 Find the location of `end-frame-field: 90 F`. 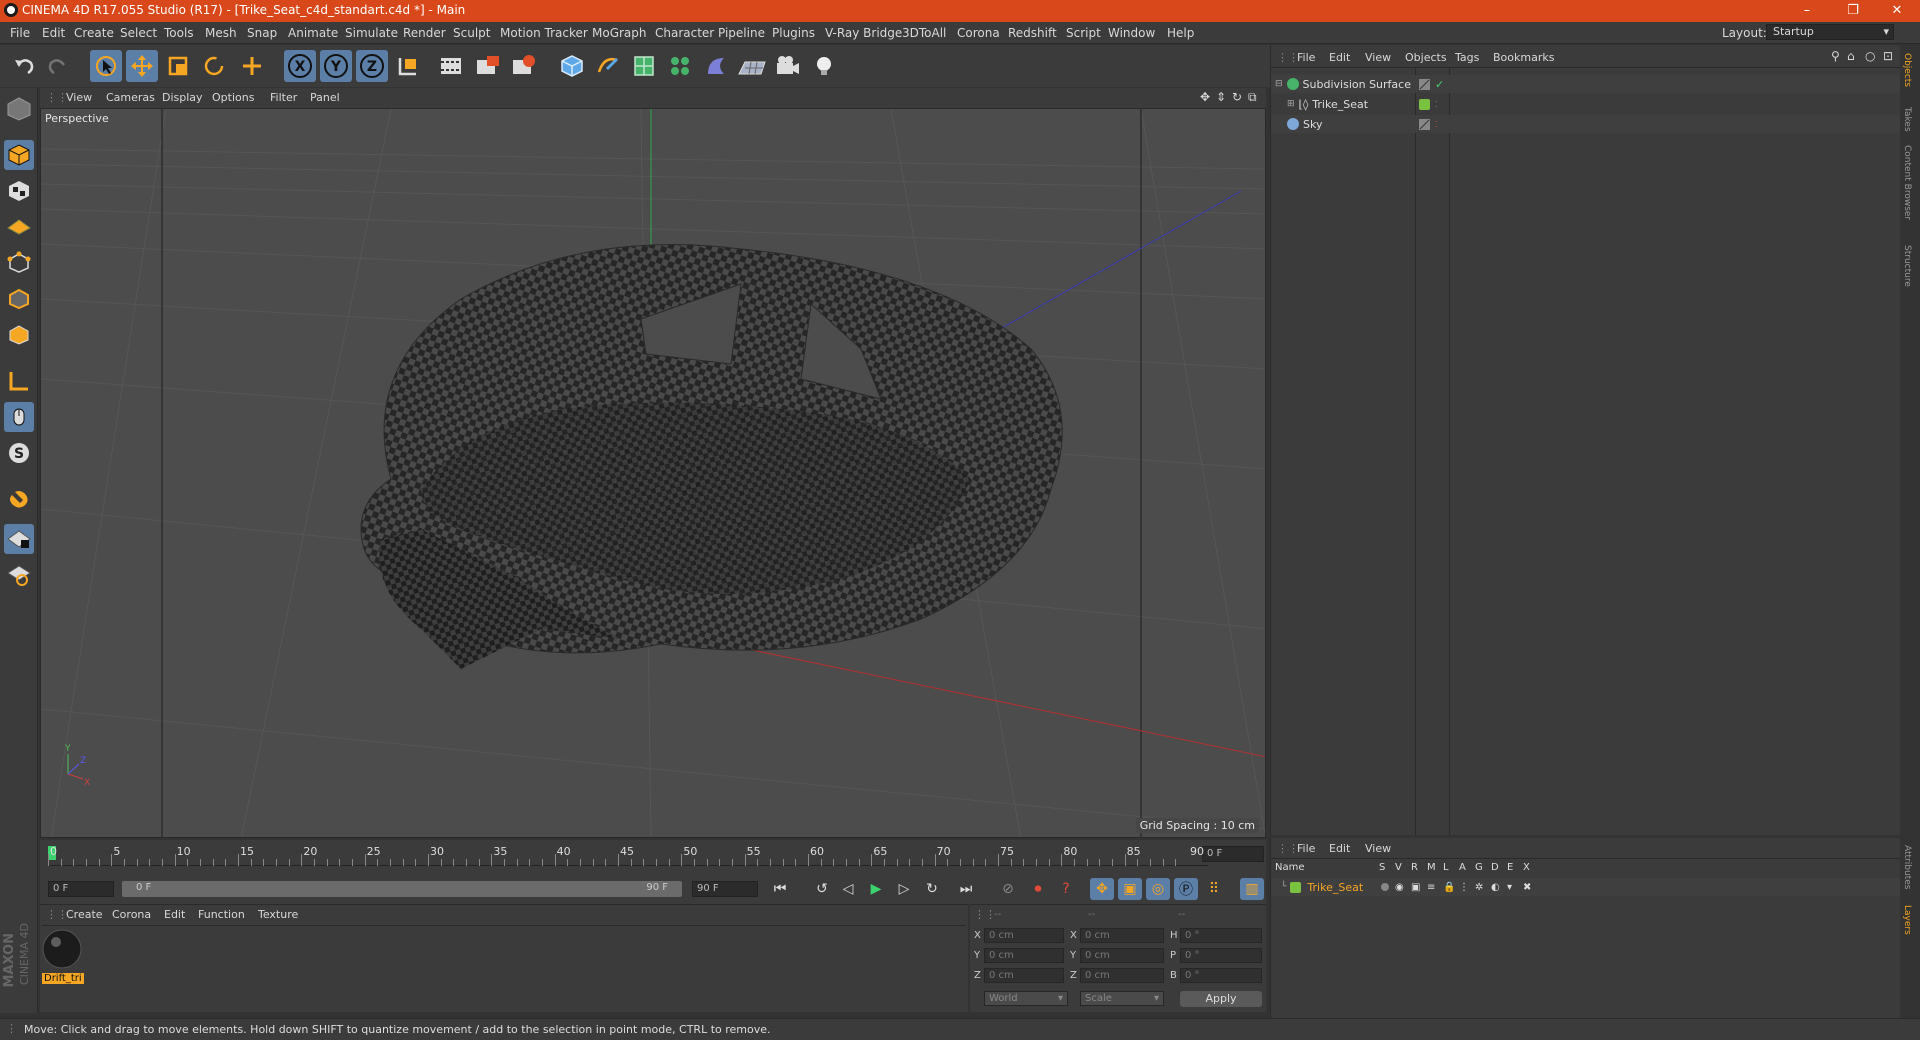

end-frame-field: 90 F is located at coordinates (725, 889).